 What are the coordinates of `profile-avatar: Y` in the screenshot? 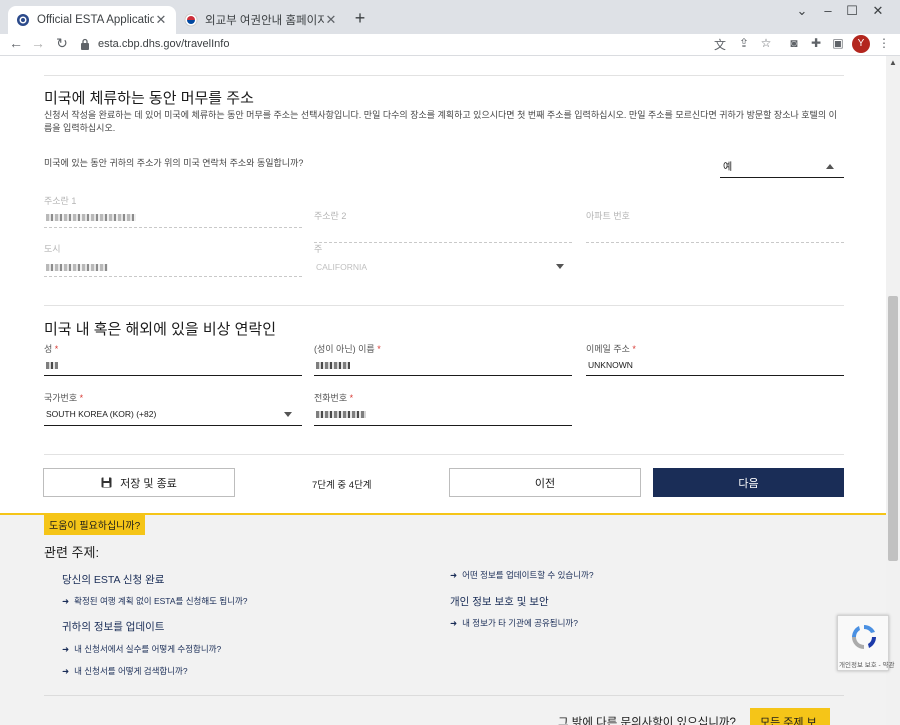 It's located at (861, 44).